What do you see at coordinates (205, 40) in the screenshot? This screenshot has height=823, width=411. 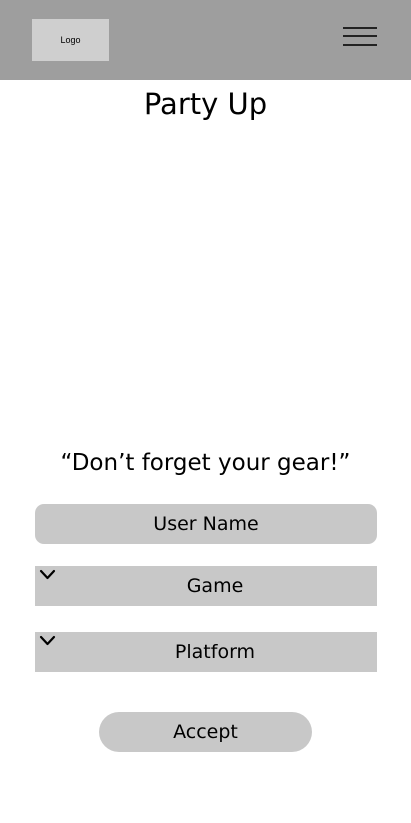 I see `app-header: Logo` at bounding box center [205, 40].